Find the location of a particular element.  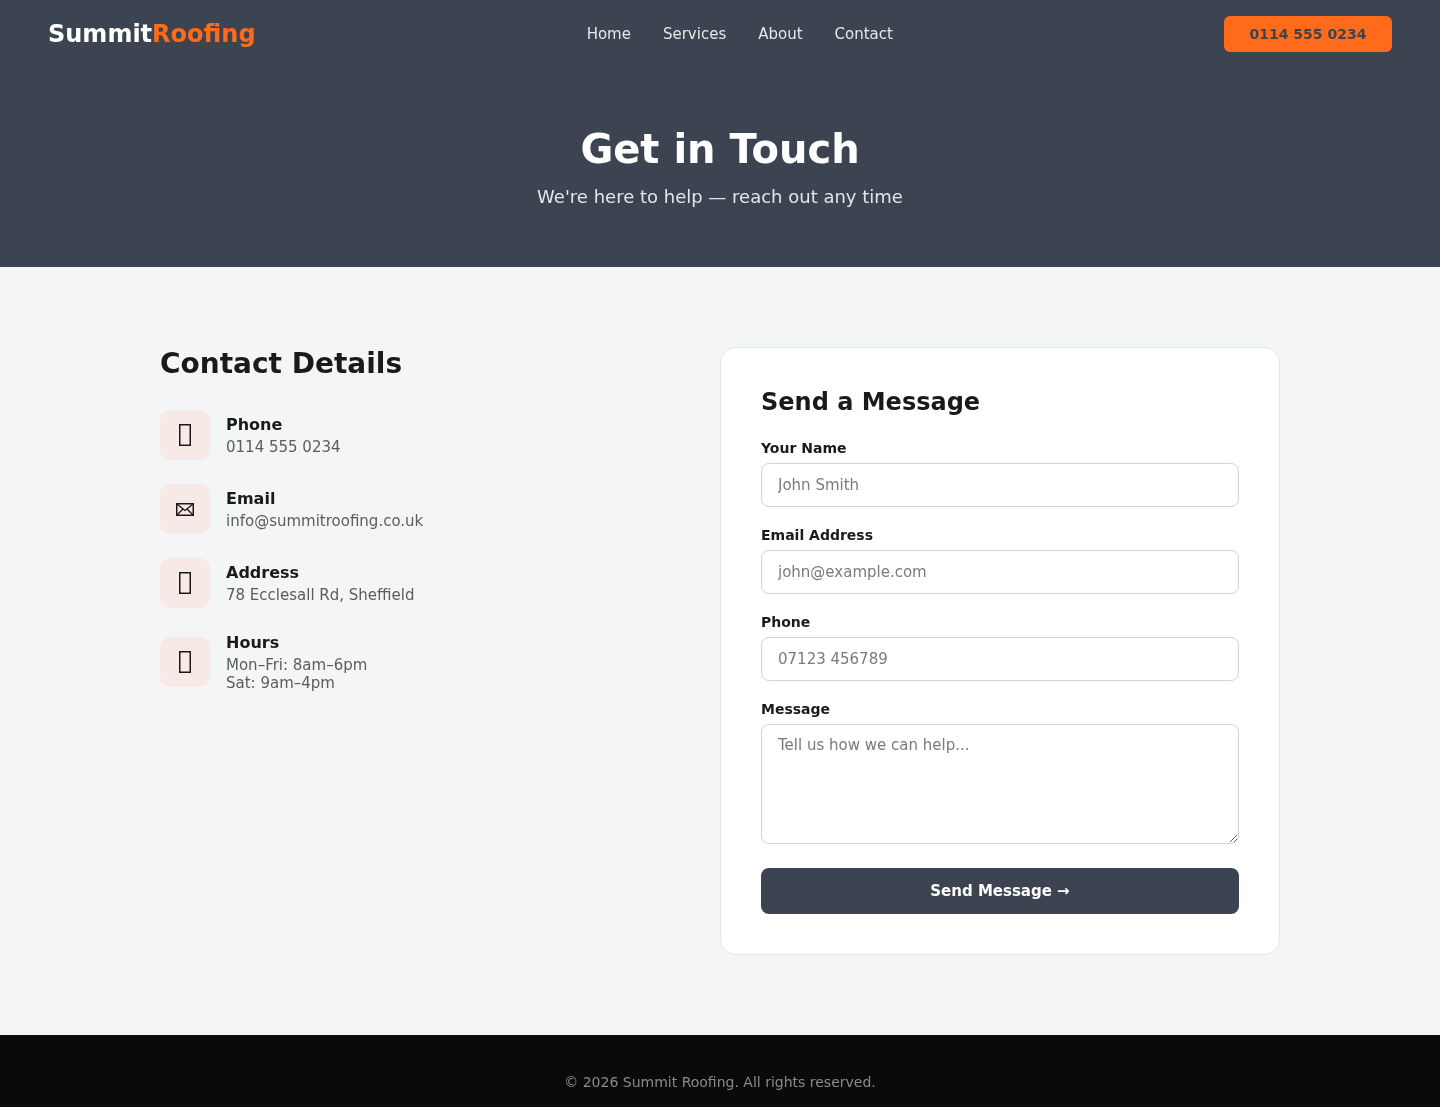

input-field: 07123 456789 is located at coordinates (1000, 659).